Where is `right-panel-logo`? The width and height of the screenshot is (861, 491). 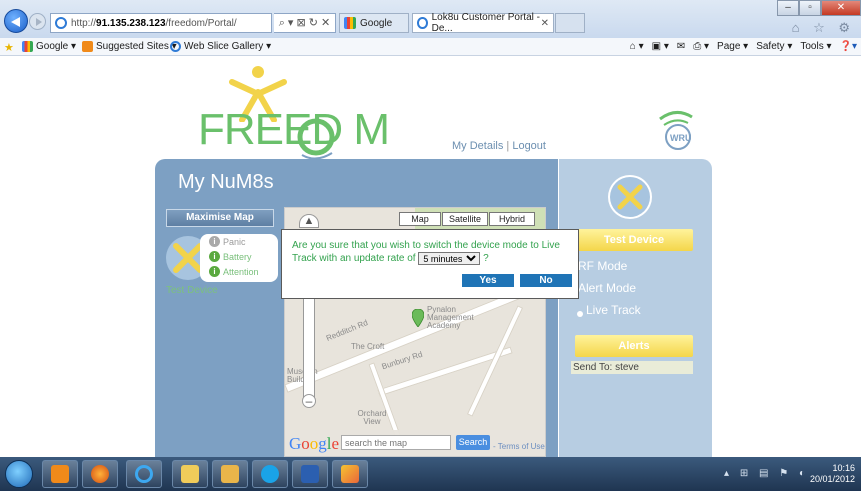 right-panel-logo is located at coordinates (630, 197).